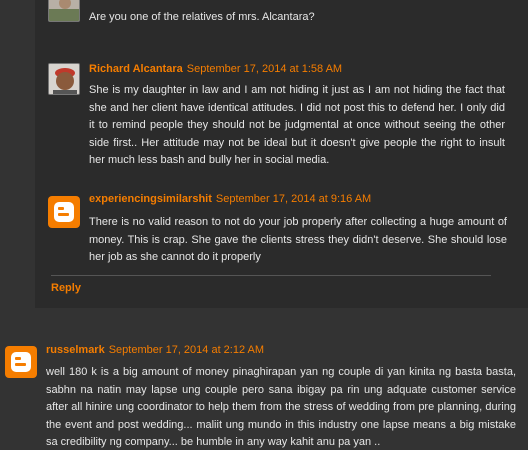  What do you see at coordinates (271, 275) in the screenshot?
I see `reply-divider` at bounding box center [271, 275].